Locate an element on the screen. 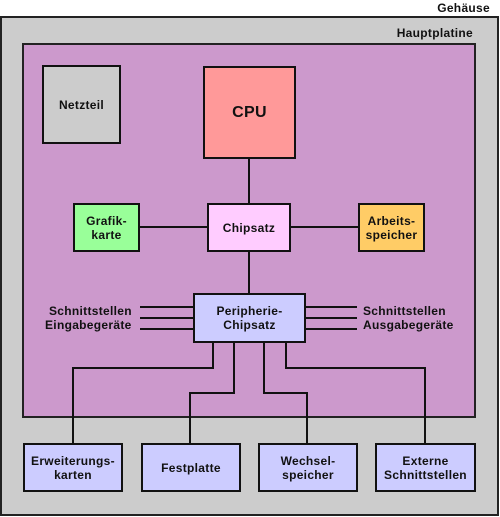 This screenshot has width=500, height=517. expansion-cards-box: Erweiterungs- karten is located at coordinates (73, 467).